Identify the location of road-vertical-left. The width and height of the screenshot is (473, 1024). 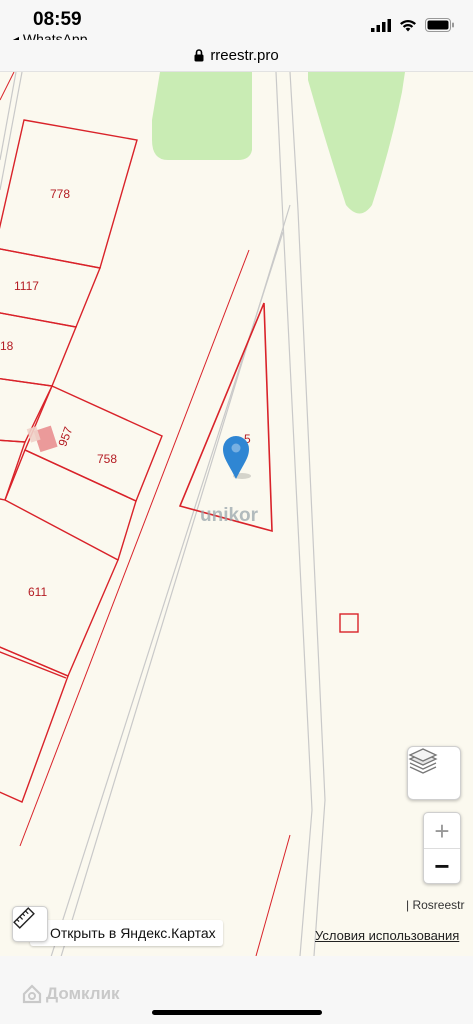
(294, 514).